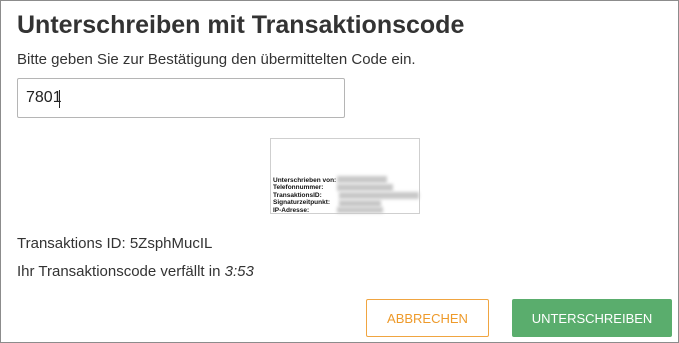  What do you see at coordinates (297, 195) in the screenshot?
I see `signature-label-transaction-id: TransaktionsID:` at bounding box center [297, 195].